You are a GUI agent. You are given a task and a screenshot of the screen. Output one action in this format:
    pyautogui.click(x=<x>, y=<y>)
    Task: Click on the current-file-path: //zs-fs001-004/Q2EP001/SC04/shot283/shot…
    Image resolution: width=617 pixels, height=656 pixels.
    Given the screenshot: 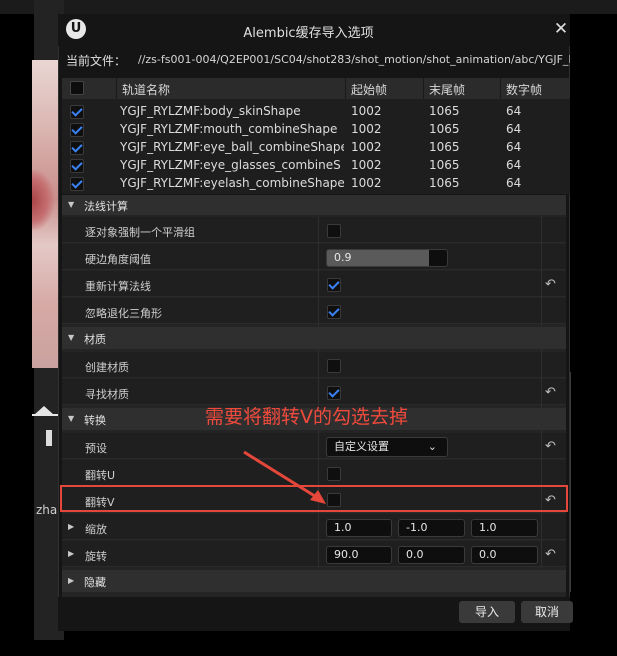 What is the action you would take?
    pyautogui.click(x=354, y=59)
    